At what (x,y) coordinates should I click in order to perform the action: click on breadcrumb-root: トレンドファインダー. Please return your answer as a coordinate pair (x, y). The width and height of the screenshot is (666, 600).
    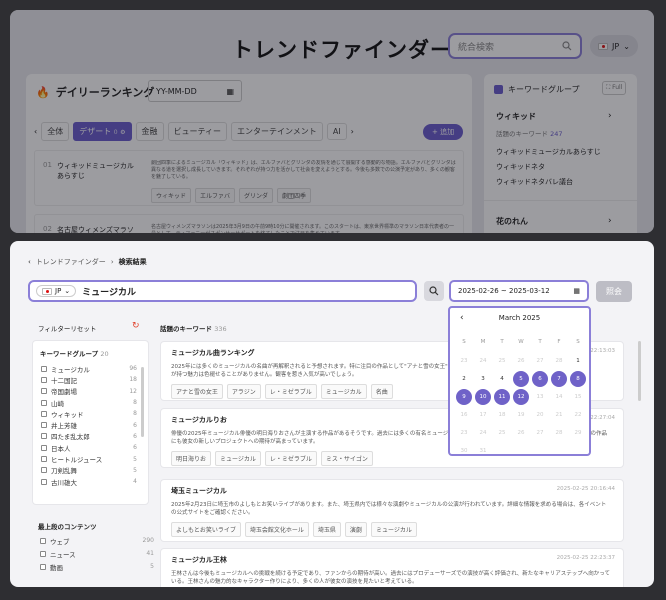
    Looking at the image, I should click on (71, 262).